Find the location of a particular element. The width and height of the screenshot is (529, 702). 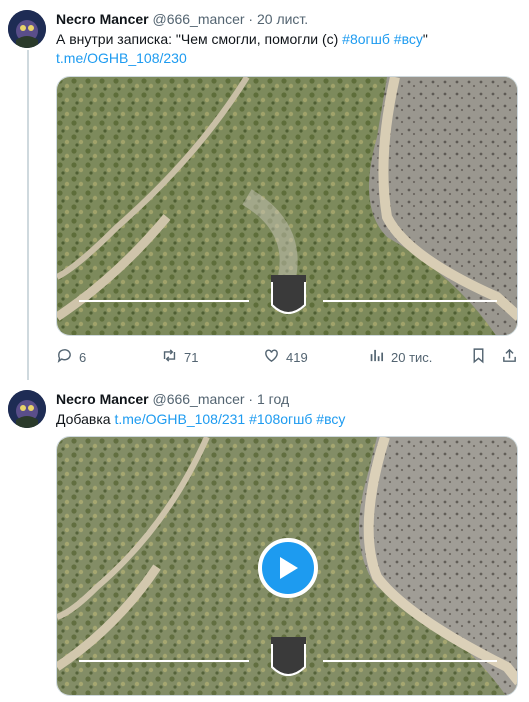

bookmark-button is located at coordinates (478, 357).